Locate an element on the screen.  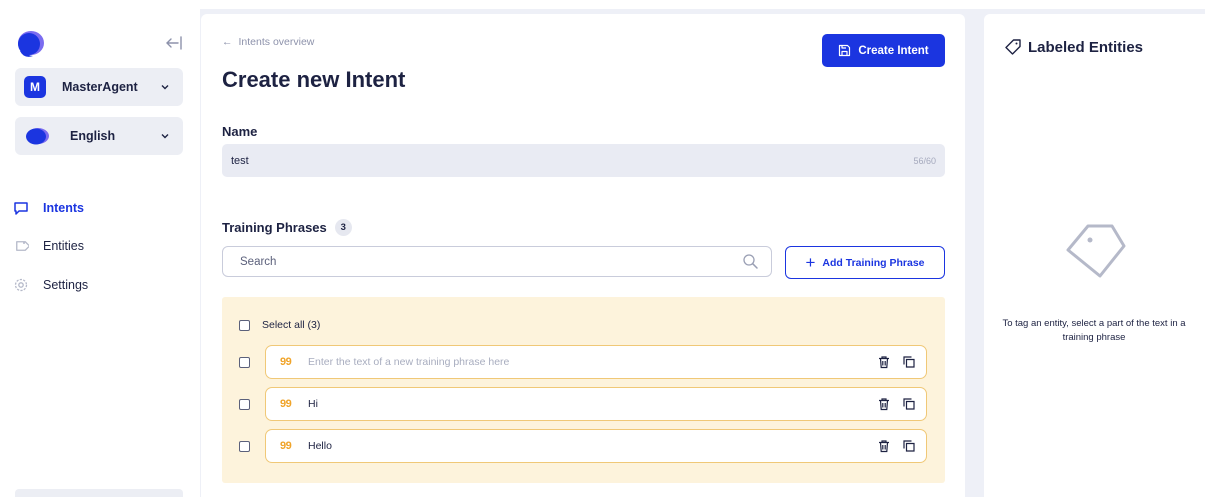
add-training-phrase-label: Add Training Phrase is located at coordinates (873, 262).